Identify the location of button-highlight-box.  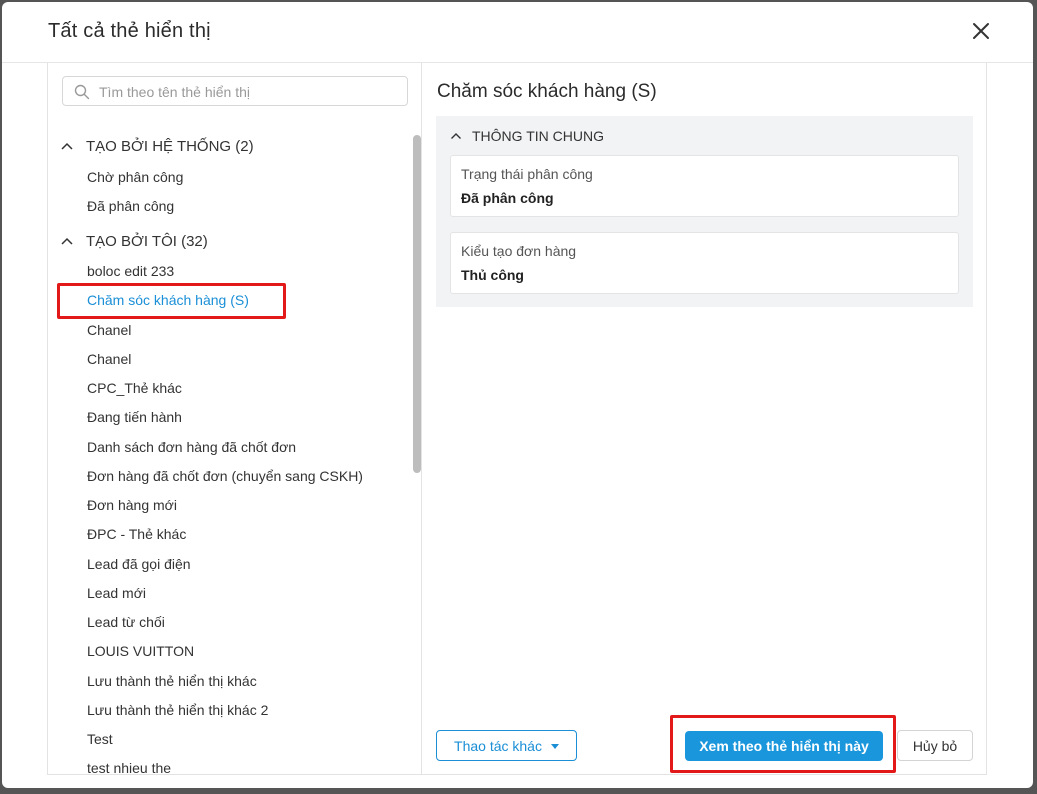
(783, 744).